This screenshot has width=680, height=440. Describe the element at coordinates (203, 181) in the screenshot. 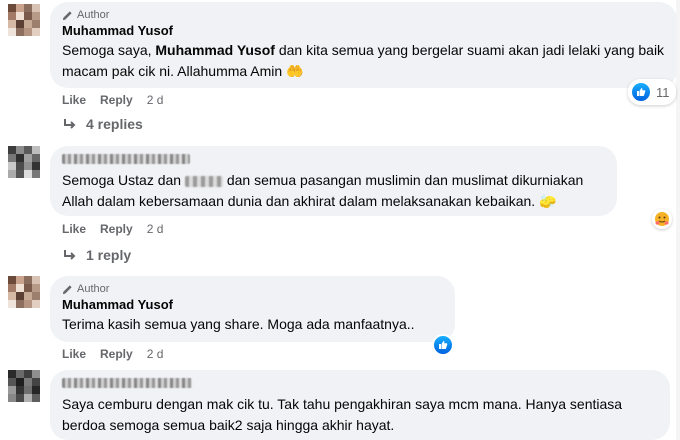

I see `blurred-word` at that location.